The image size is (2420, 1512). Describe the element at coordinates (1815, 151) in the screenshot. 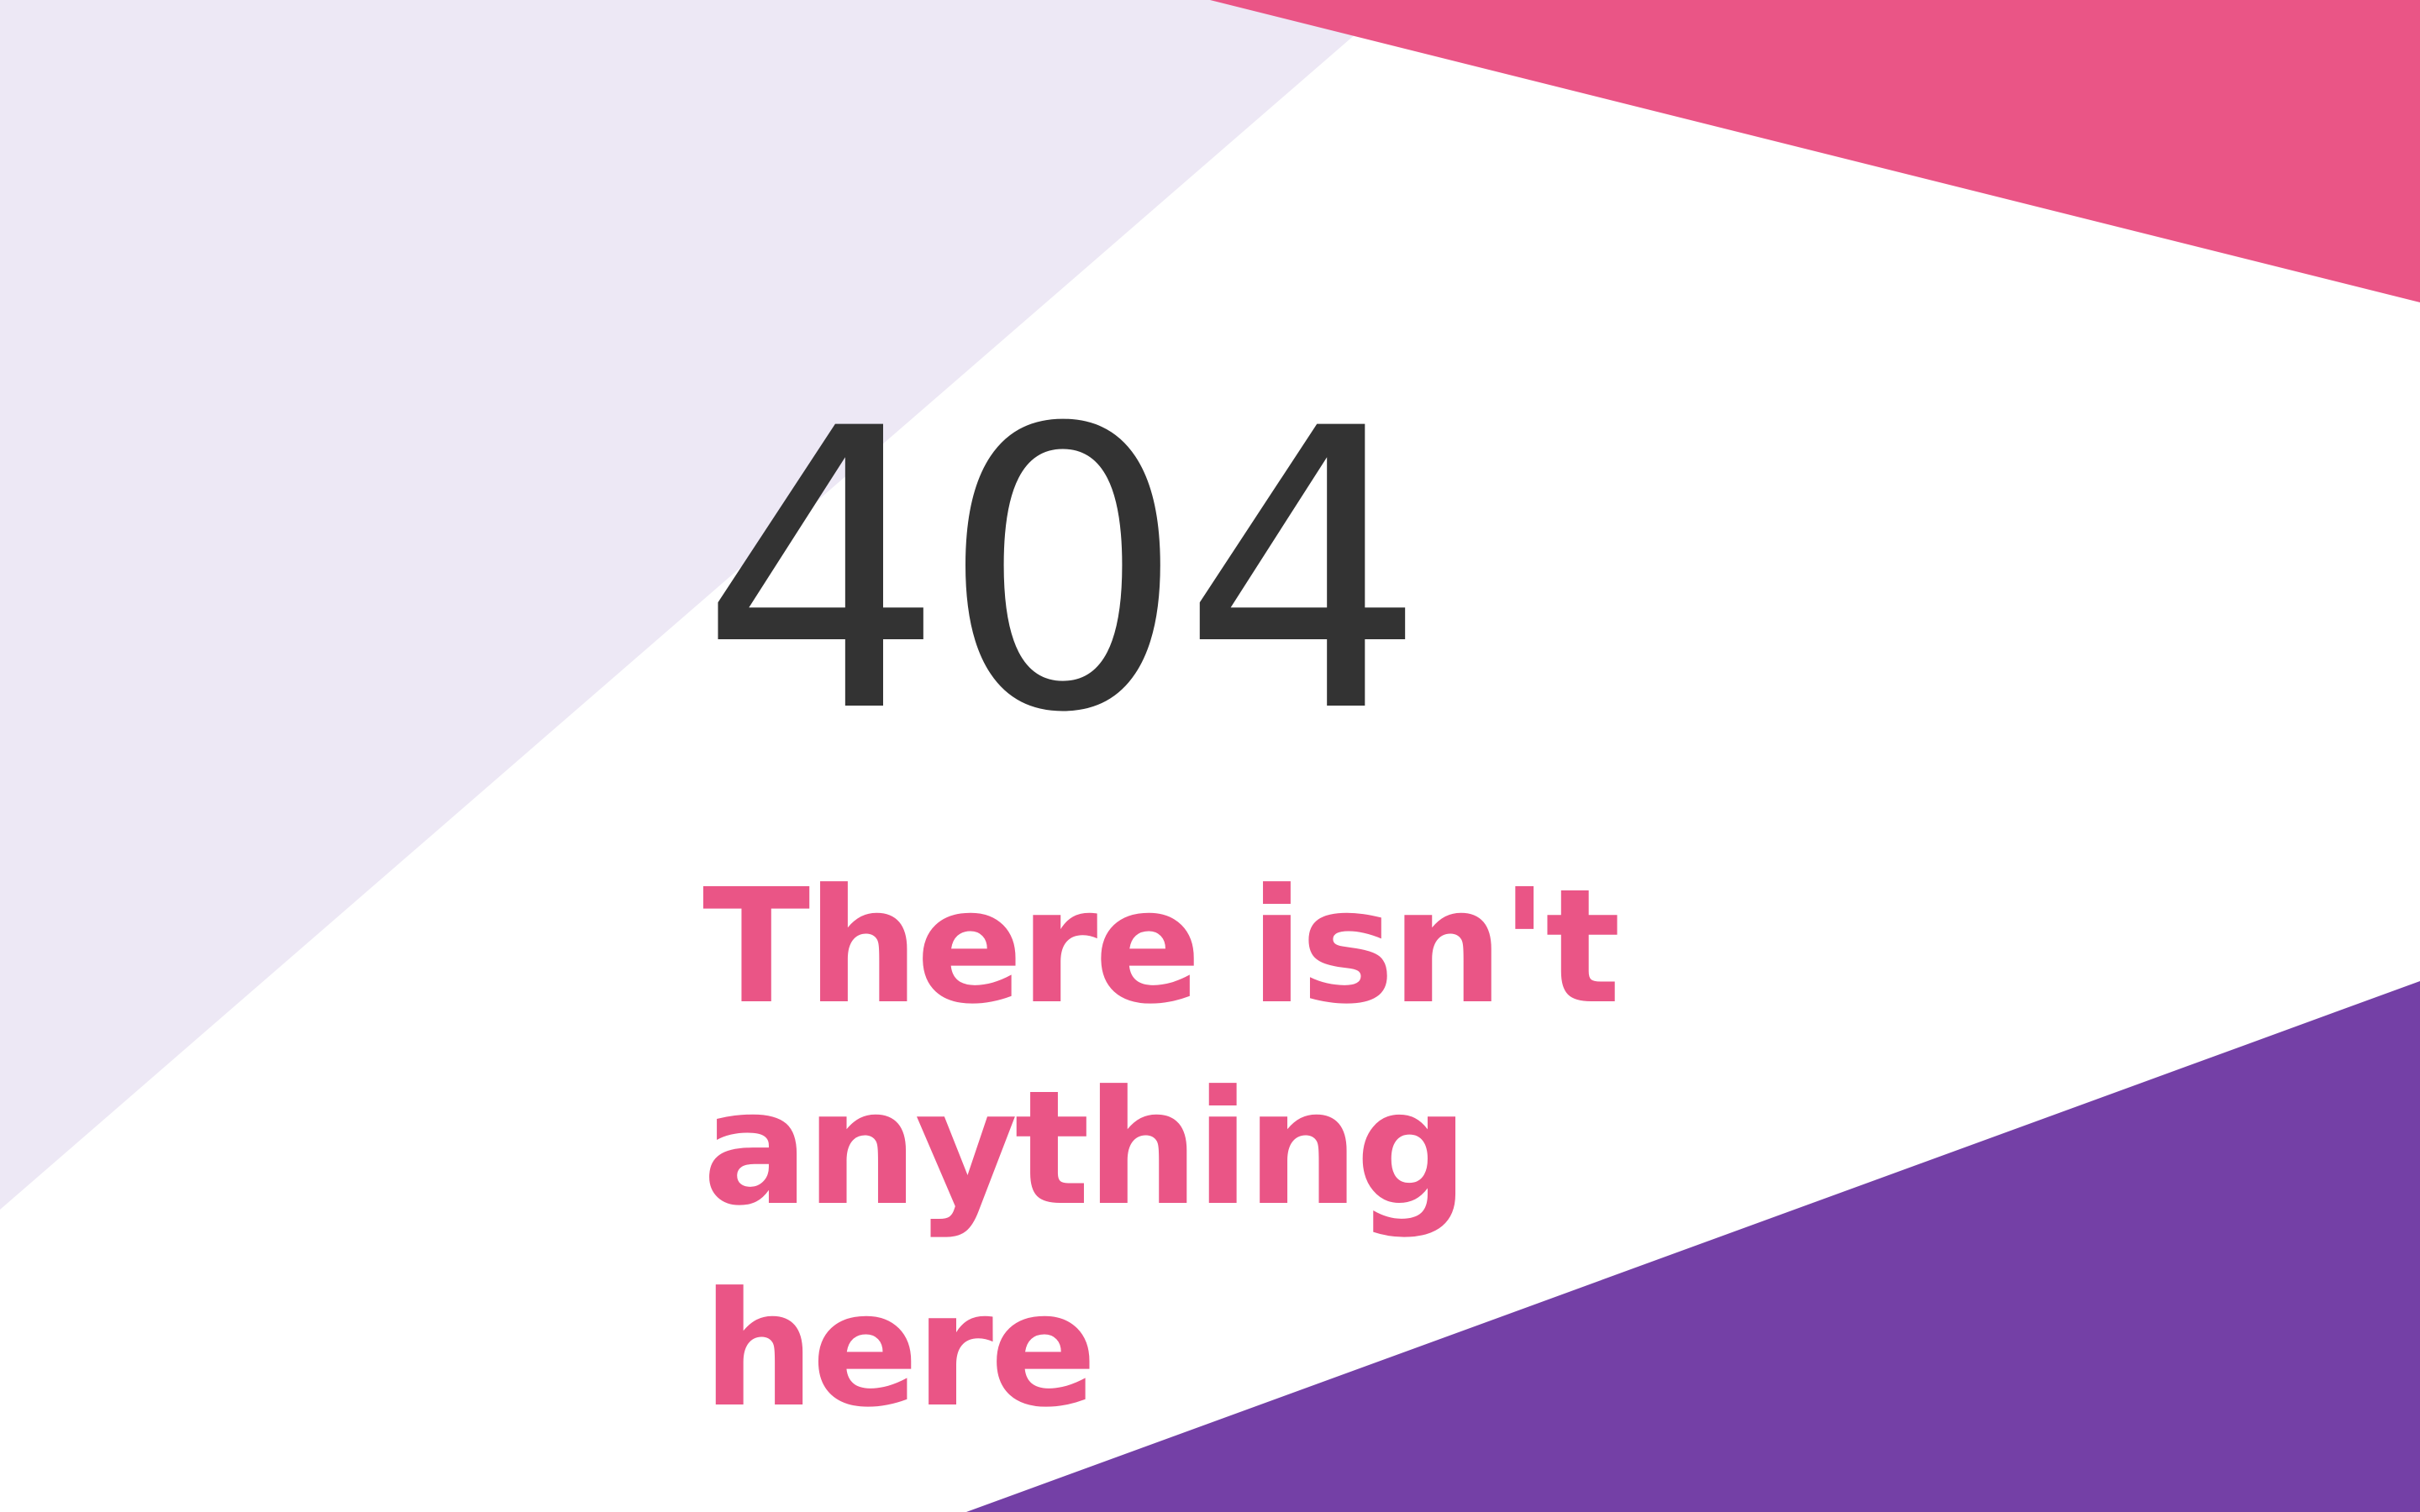

I see `pink-shape` at that location.